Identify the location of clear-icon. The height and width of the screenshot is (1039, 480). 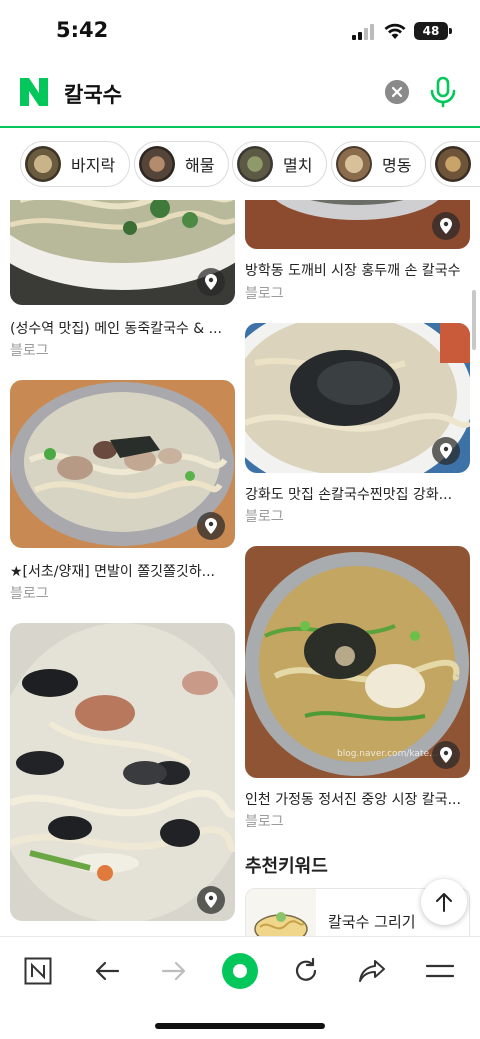
(397, 92).